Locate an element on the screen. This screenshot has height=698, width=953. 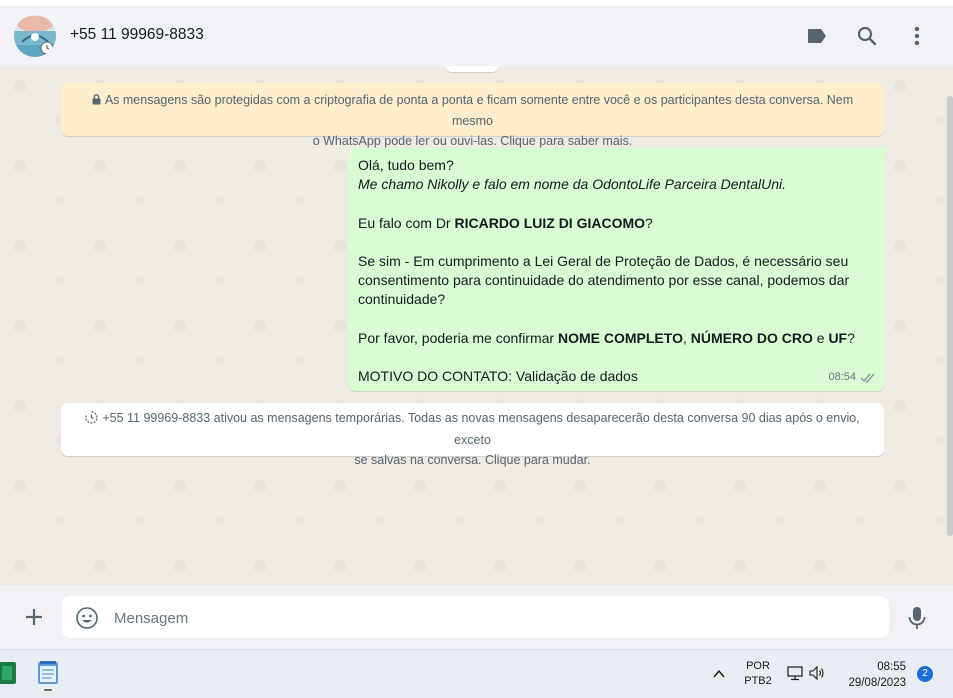
voice-message-button is located at coordinates (917, 618).